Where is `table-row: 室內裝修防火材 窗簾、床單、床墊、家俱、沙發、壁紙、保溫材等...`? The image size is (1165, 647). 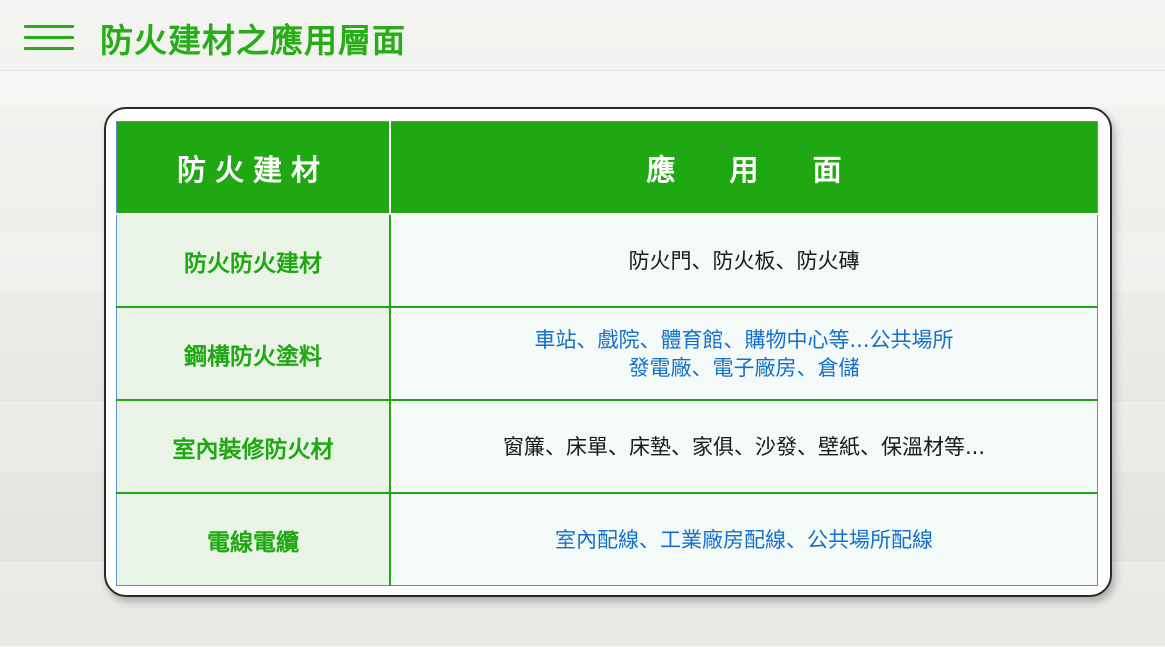
table-row: 室內裝修防火材 窗簾、床單、床墊、家俱、沙發、壁紙、保溫材等... is located at coordinates (607, 446).